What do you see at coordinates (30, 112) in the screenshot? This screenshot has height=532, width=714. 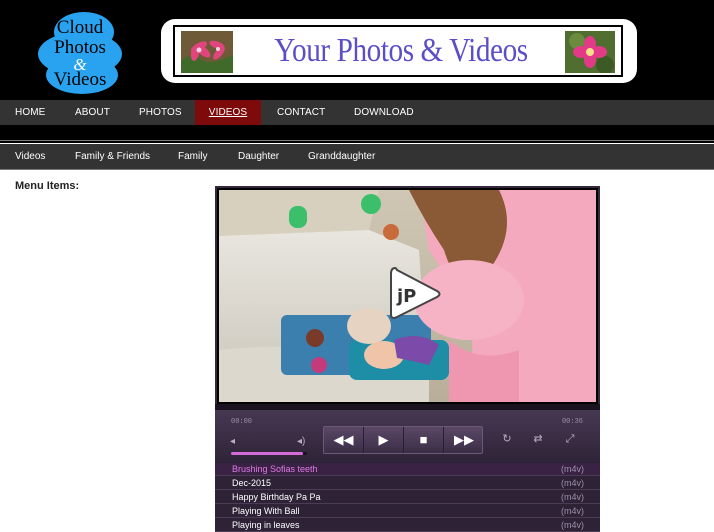 I see `nav-home: HOME` at bounding box center [30, 112].